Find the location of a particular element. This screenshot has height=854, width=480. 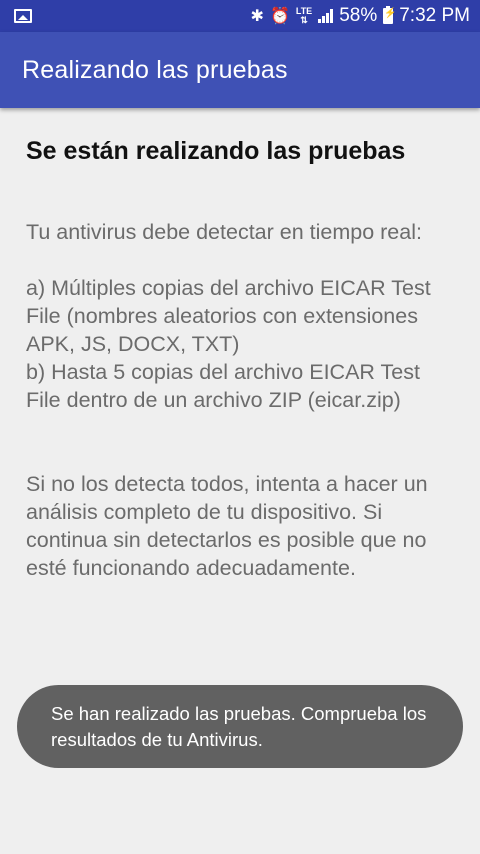

lte-arrows-icon: ⇅ is located at coordinates (304, 20).